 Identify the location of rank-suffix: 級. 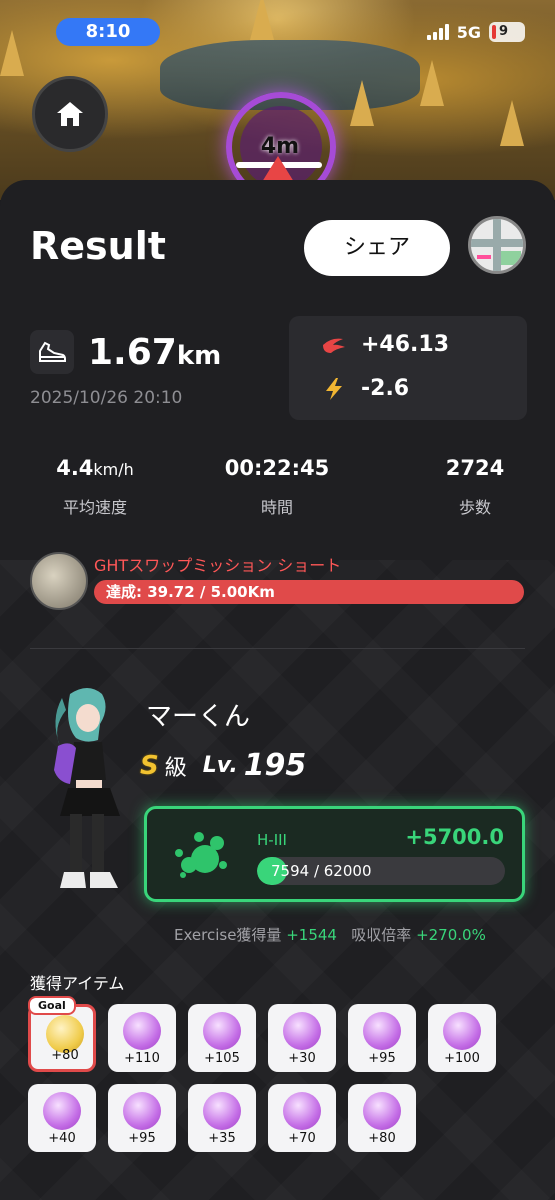
(175, 768).